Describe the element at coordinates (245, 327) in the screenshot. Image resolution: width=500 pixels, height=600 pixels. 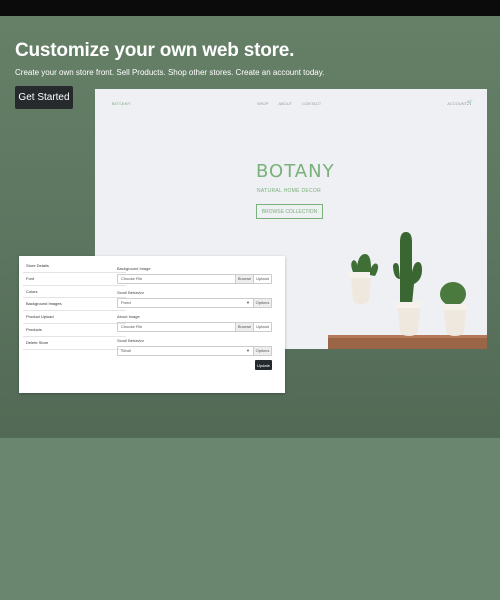
I see `about-image-browse-button: Browse` at that location.